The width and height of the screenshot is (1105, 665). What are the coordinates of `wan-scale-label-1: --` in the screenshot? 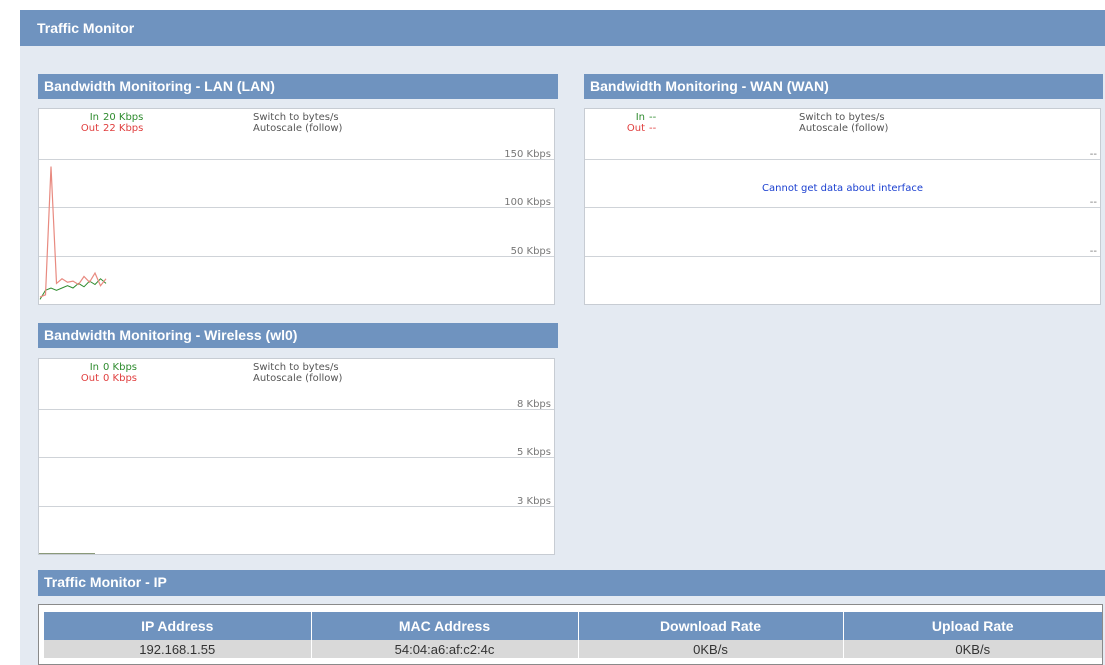 It's located at (1093, 154).